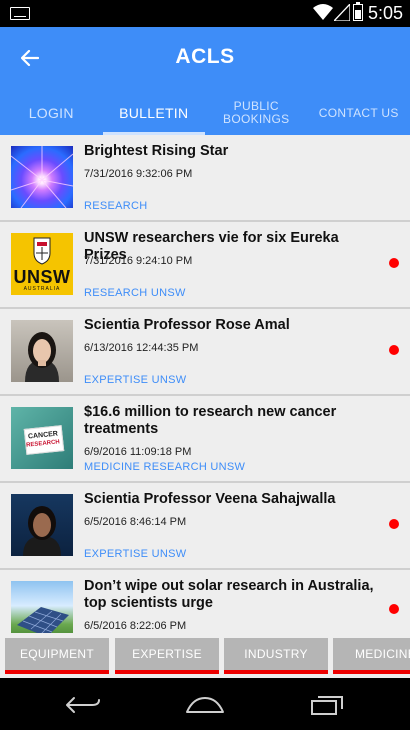 The width and height of the screenshot is (410, 730). Describe the element at coordinates (42, 264) in the screenshot. I see `unsw-logo-thumbnail: UNSW AUSTRALIA` at that location.